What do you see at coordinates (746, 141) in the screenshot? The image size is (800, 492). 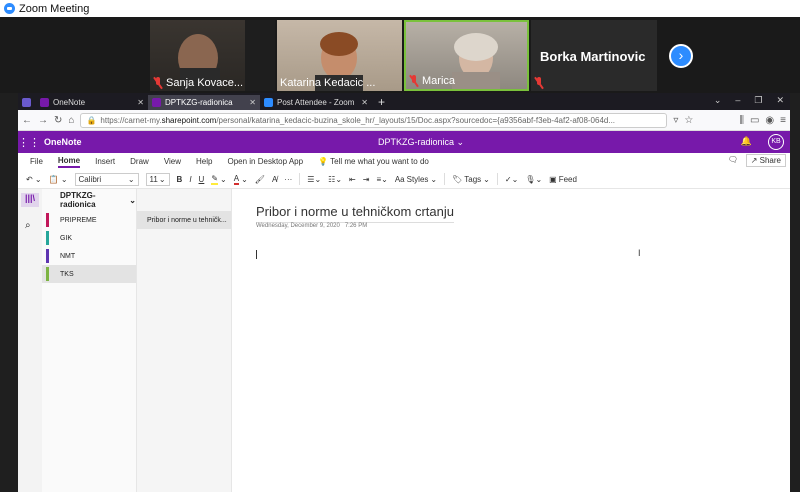 I see `notifications-icon: 🔔` at bounding box center [746, 141].